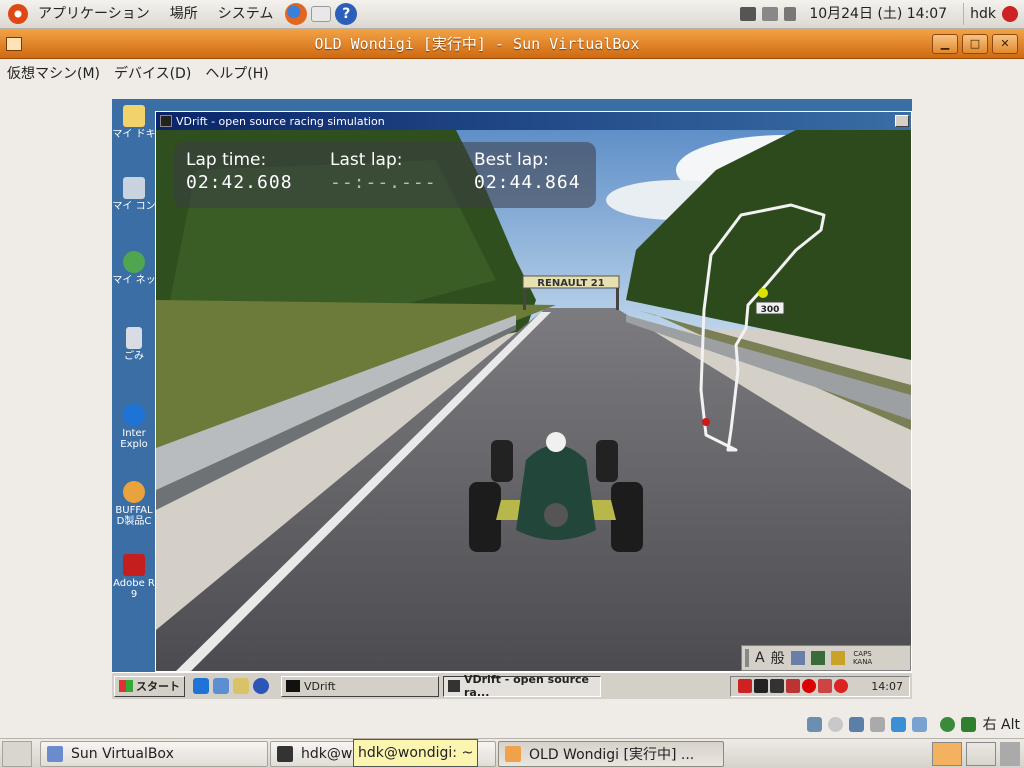 This screenshot has height=768, width=1024. I want to click on ime-help-icon, so click(837, 658).